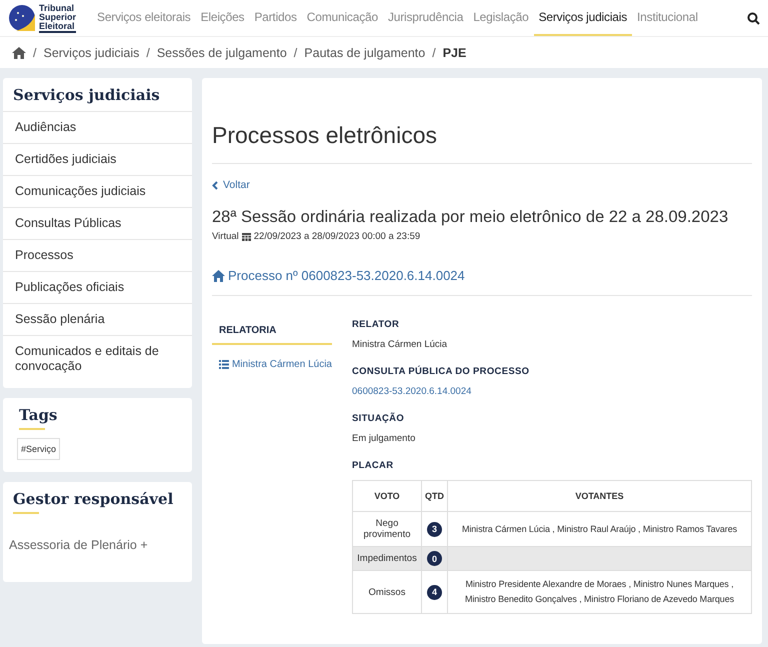 The width and height of the screenshot is (768, 647). What do you see at coordinates (365, 53) in the screenshot?
I see `breadcrumb-link: Pautas de julgamento` at bounding box center [365, 53].